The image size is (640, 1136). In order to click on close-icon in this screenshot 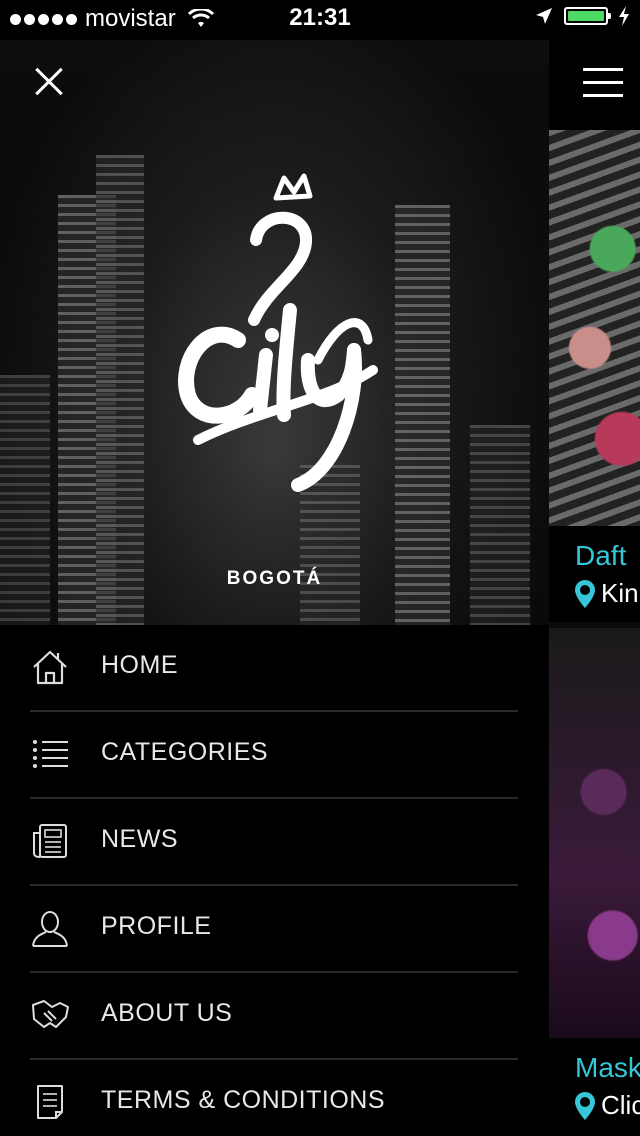, I will do `click(48, 82)`.